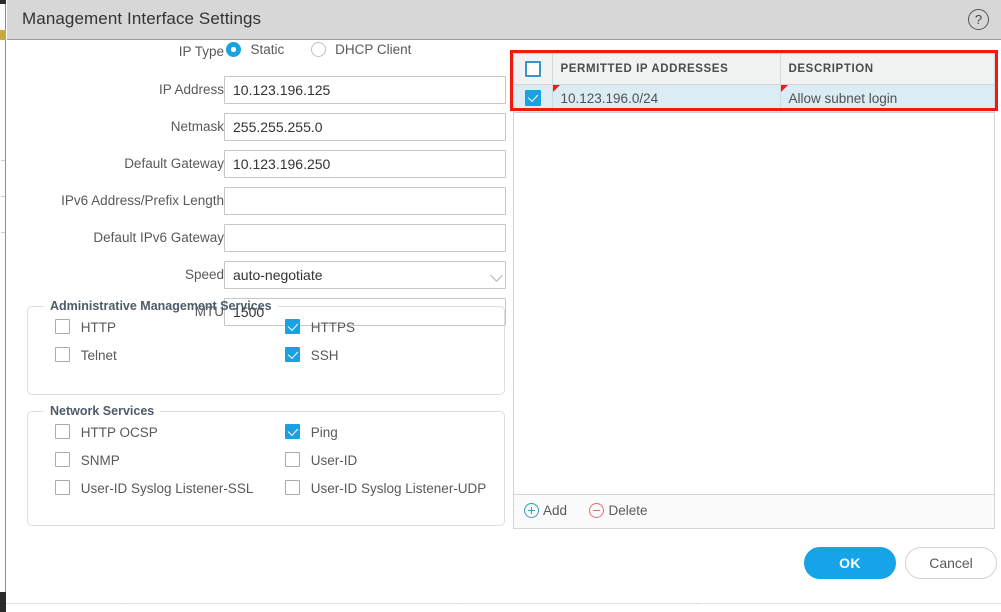 The height and width of the screenshot is (612, 1001). I want to click on add-button-label: Add, so click(555, 510).